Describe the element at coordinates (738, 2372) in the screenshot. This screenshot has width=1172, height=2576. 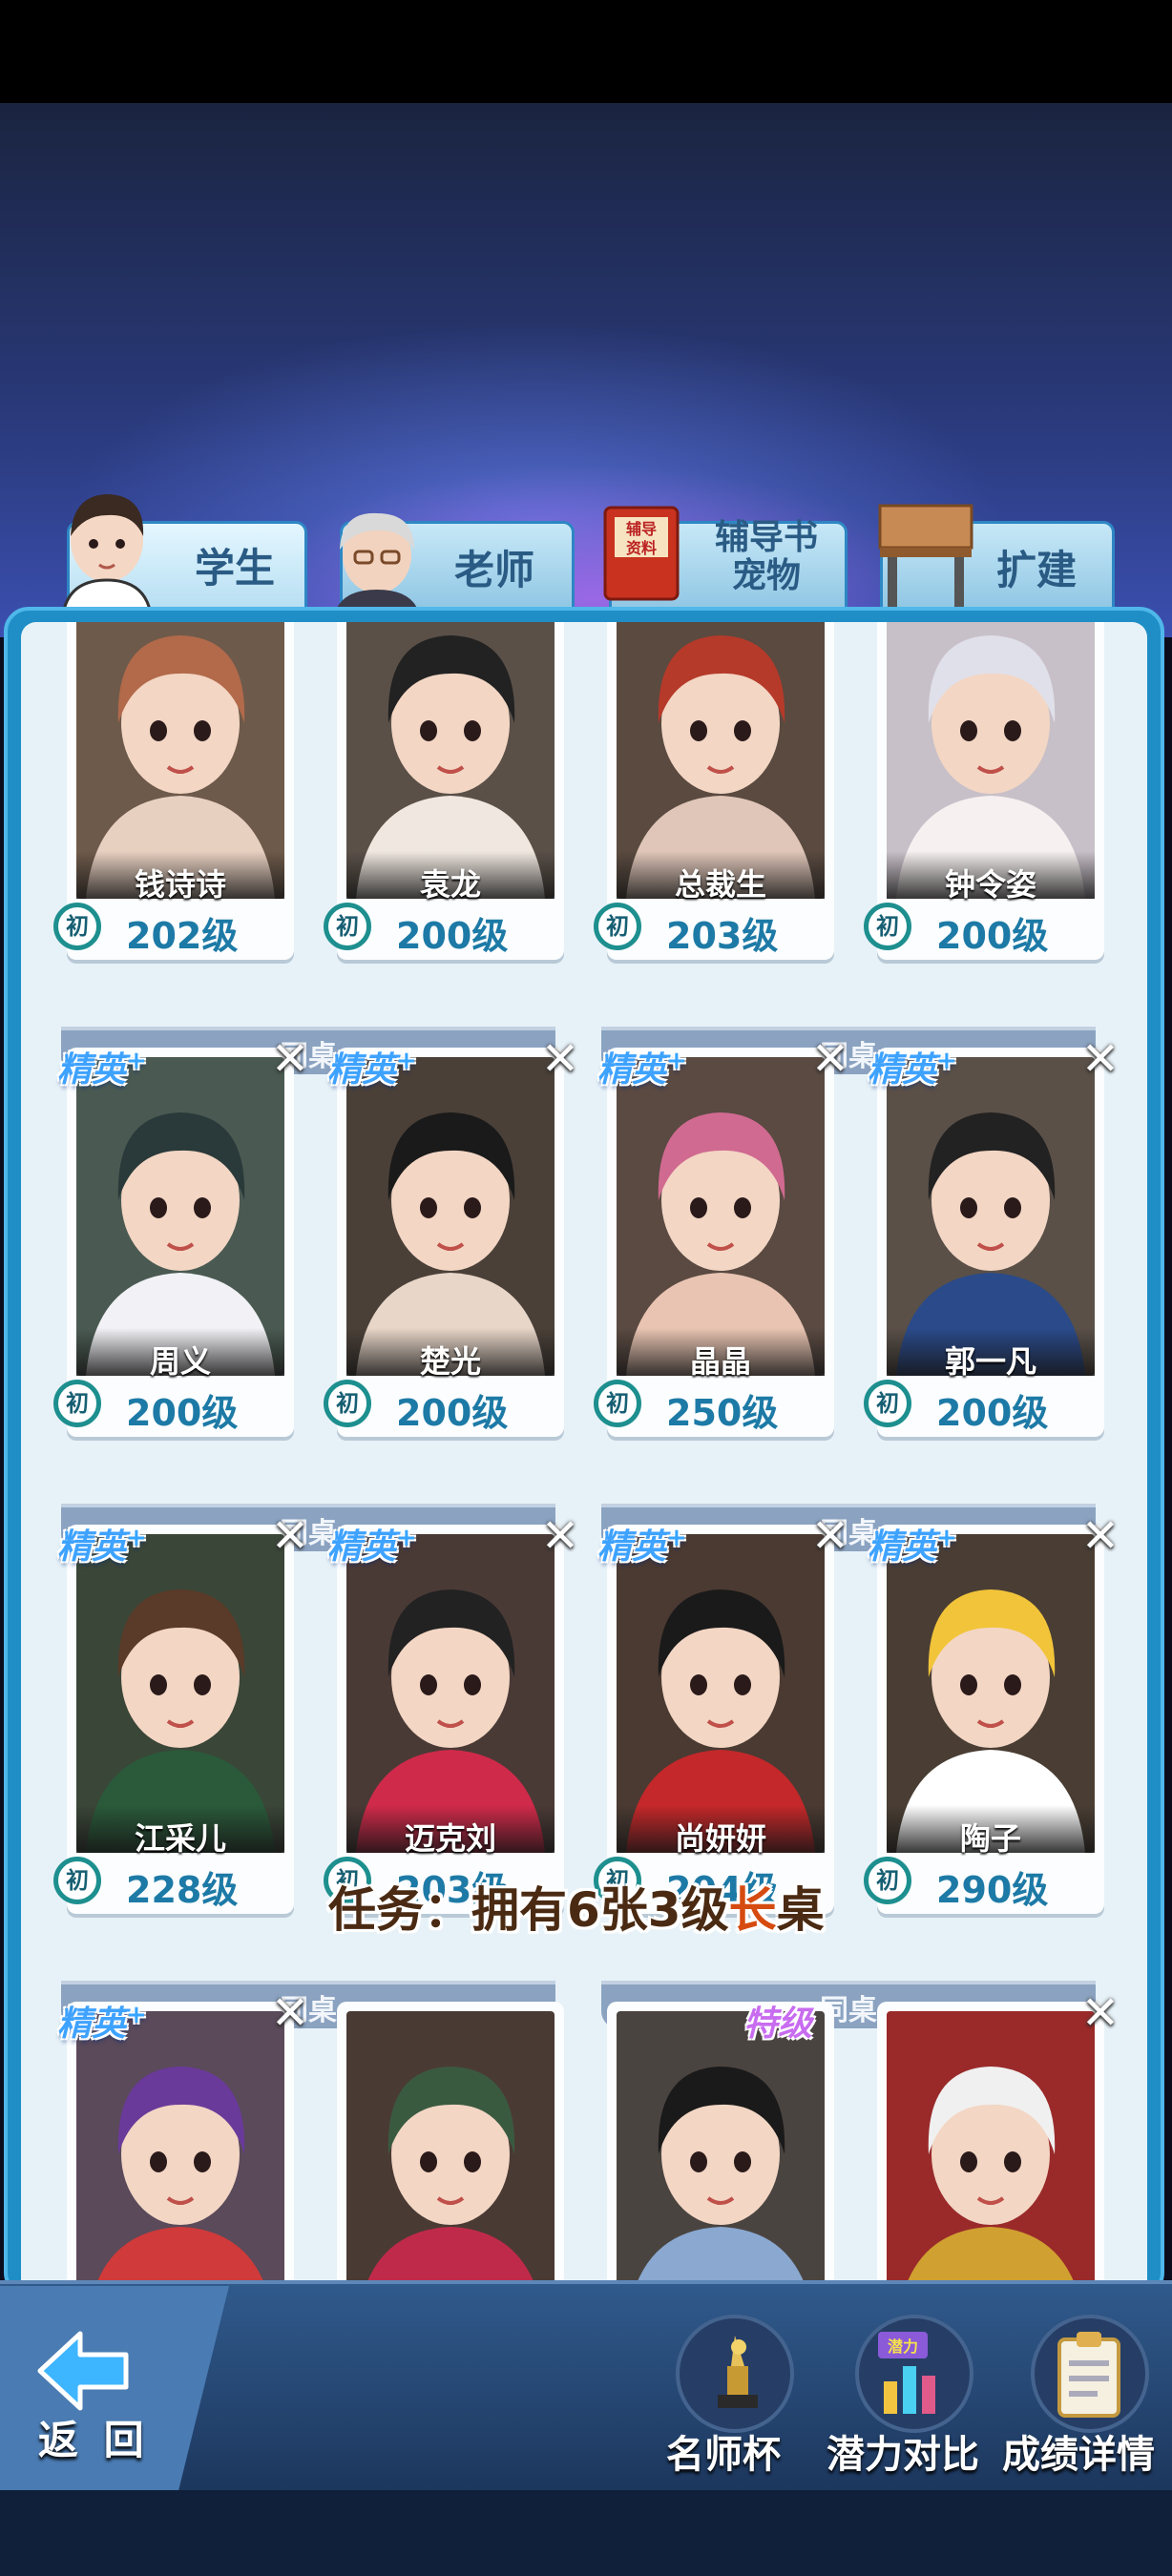
I see `trophy-icon` at that location.